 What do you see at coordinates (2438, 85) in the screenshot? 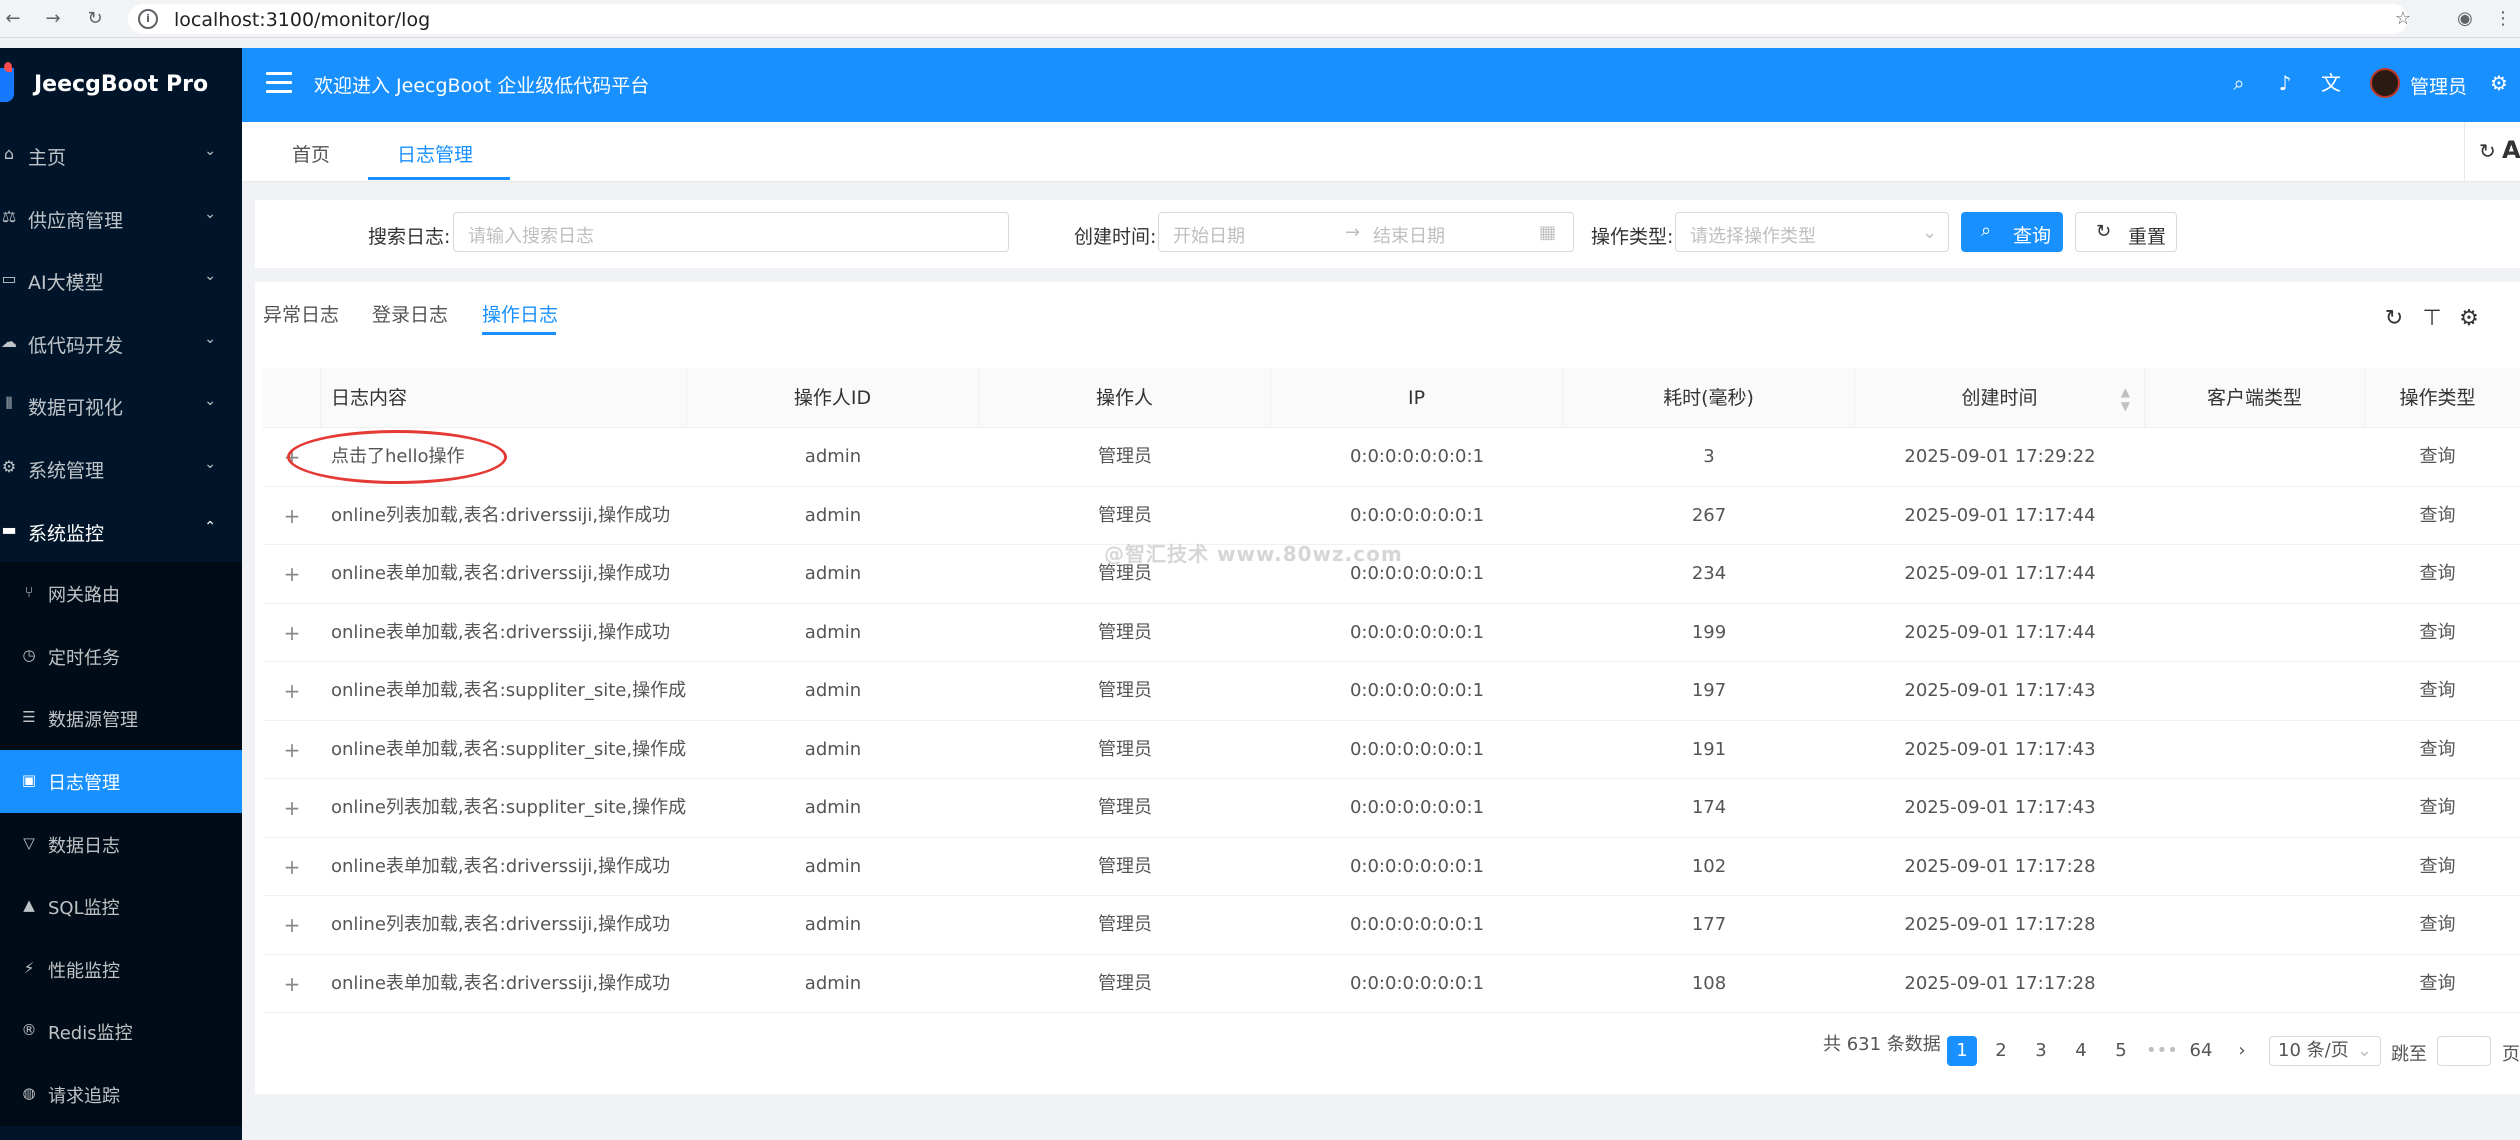
I see `username: 管理员` at bounding box center [2438, 85].